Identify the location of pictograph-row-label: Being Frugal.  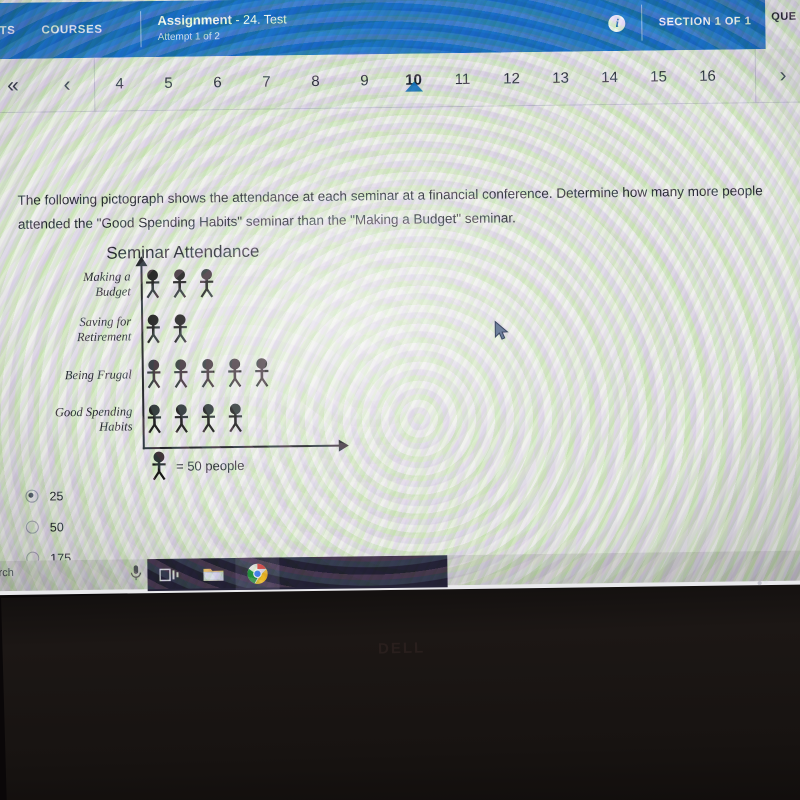
(84, 375).